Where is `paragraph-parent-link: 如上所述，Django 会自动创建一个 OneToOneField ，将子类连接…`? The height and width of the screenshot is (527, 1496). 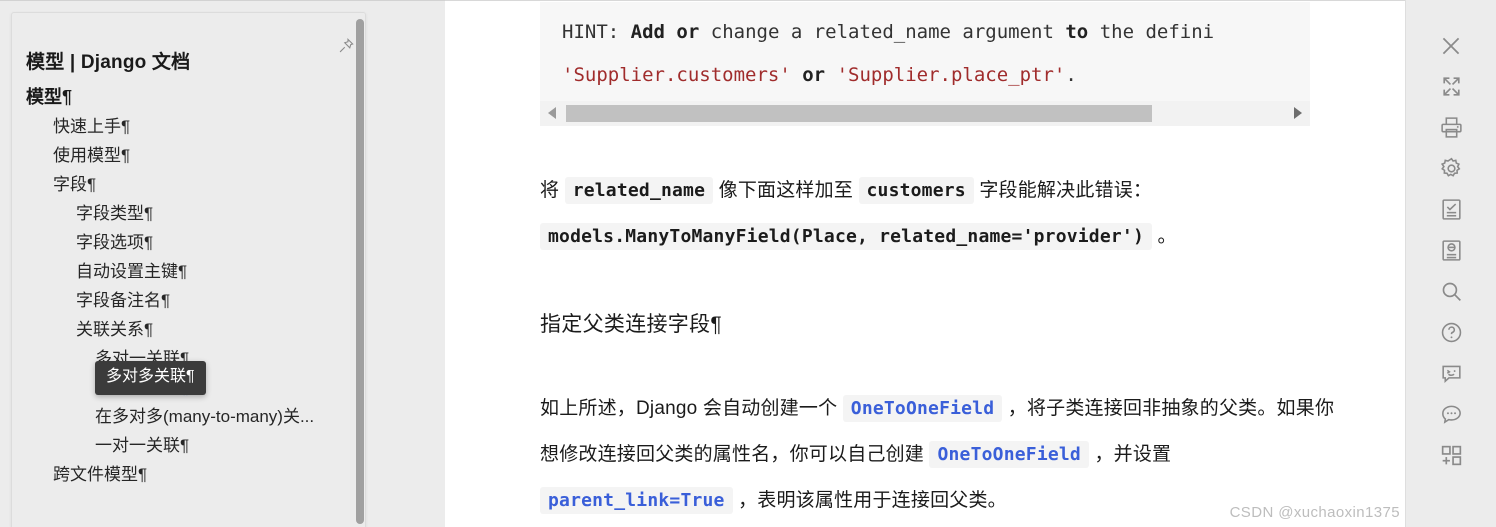 paragraph-parent-link: 如上所述，Django 会自动创建一个 OneToOneField ，将子类连接… is located at coordinates (940, 455).